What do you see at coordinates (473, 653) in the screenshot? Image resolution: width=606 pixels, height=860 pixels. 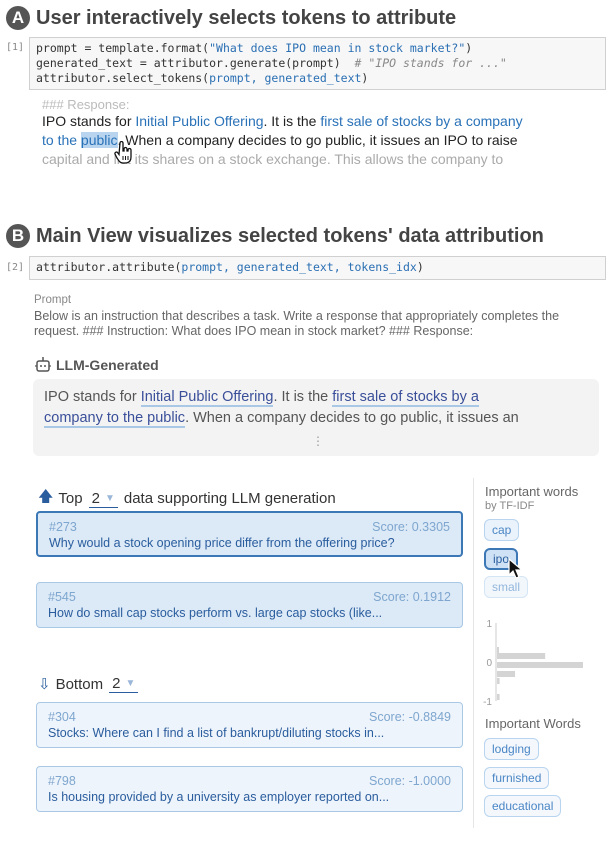 I see `sidebar-divider` at bounding box center [473, 653].